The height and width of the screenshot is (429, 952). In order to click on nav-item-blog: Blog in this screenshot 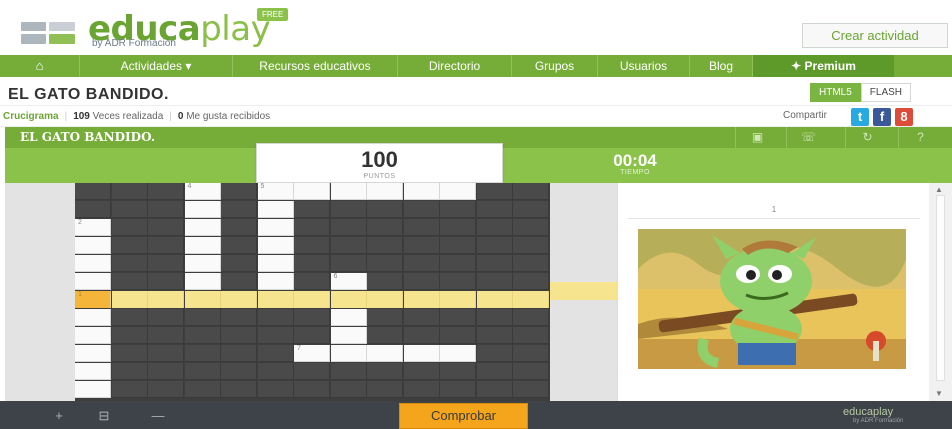, I will do `click(721, 66)`.